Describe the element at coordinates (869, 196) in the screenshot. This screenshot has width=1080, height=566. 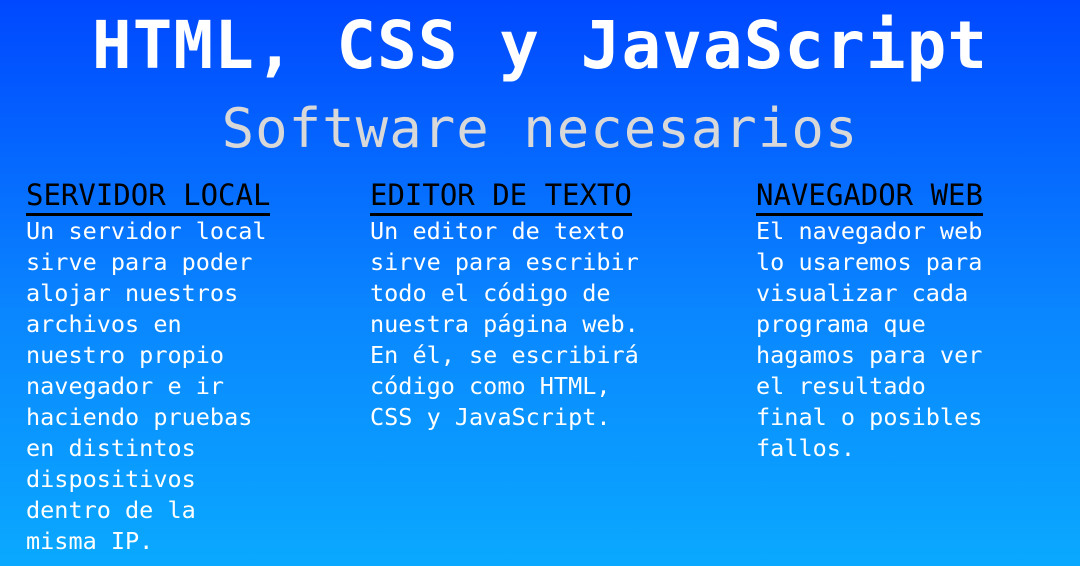
I see `column-heading: NAVEGADOR WEB` at that location.